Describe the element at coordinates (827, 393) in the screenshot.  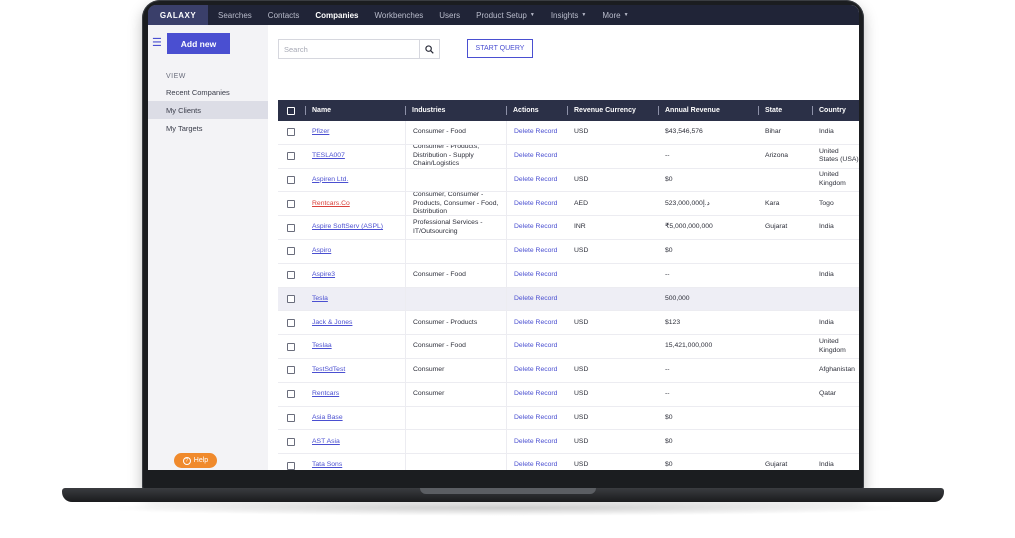
I see `country-cell: Qatar` at that location.